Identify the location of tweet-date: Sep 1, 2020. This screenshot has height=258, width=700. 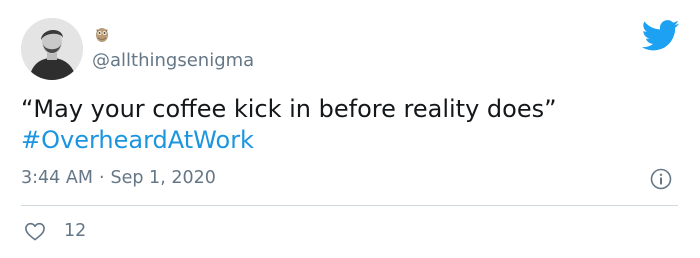
(163, 178).